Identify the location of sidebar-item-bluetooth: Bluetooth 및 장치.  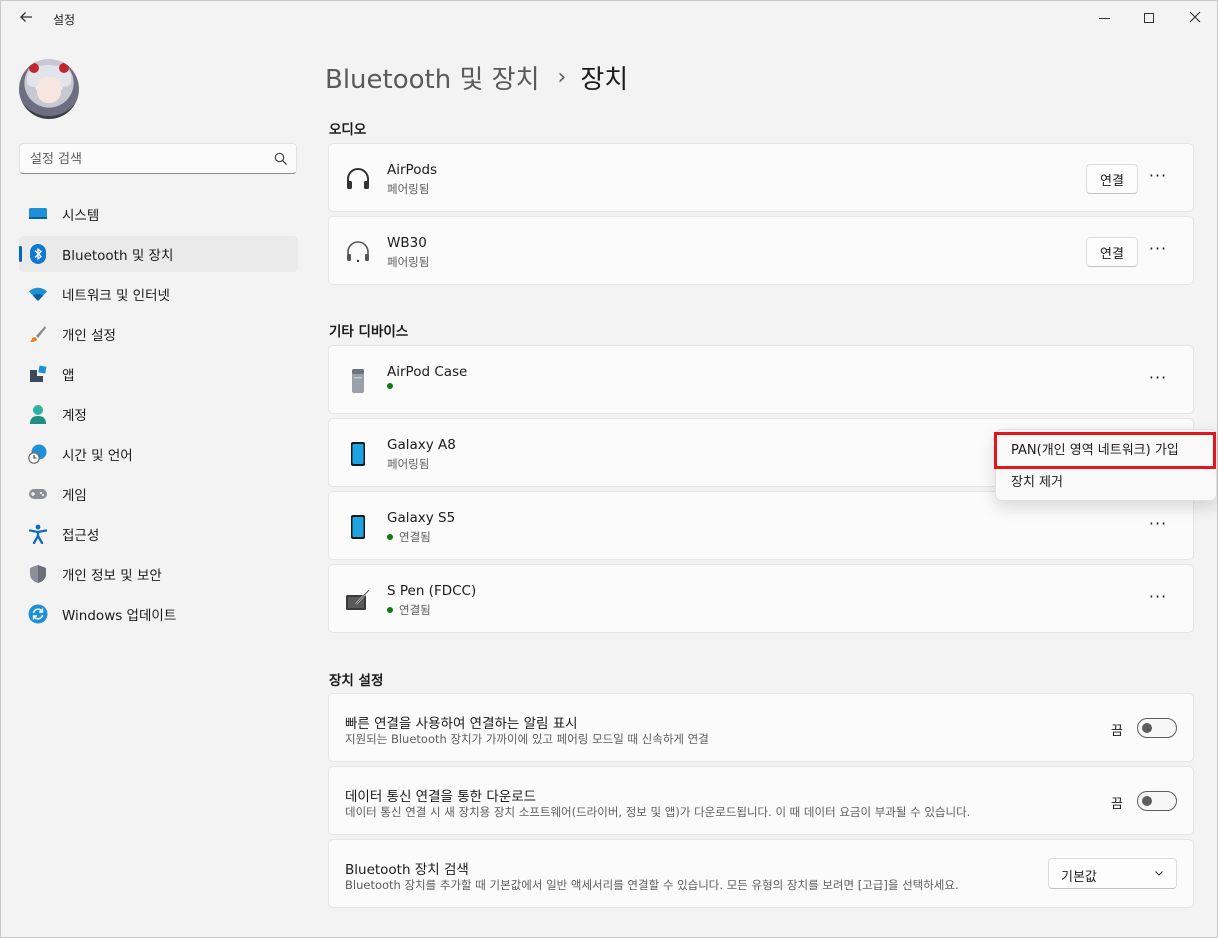
(158, 254).